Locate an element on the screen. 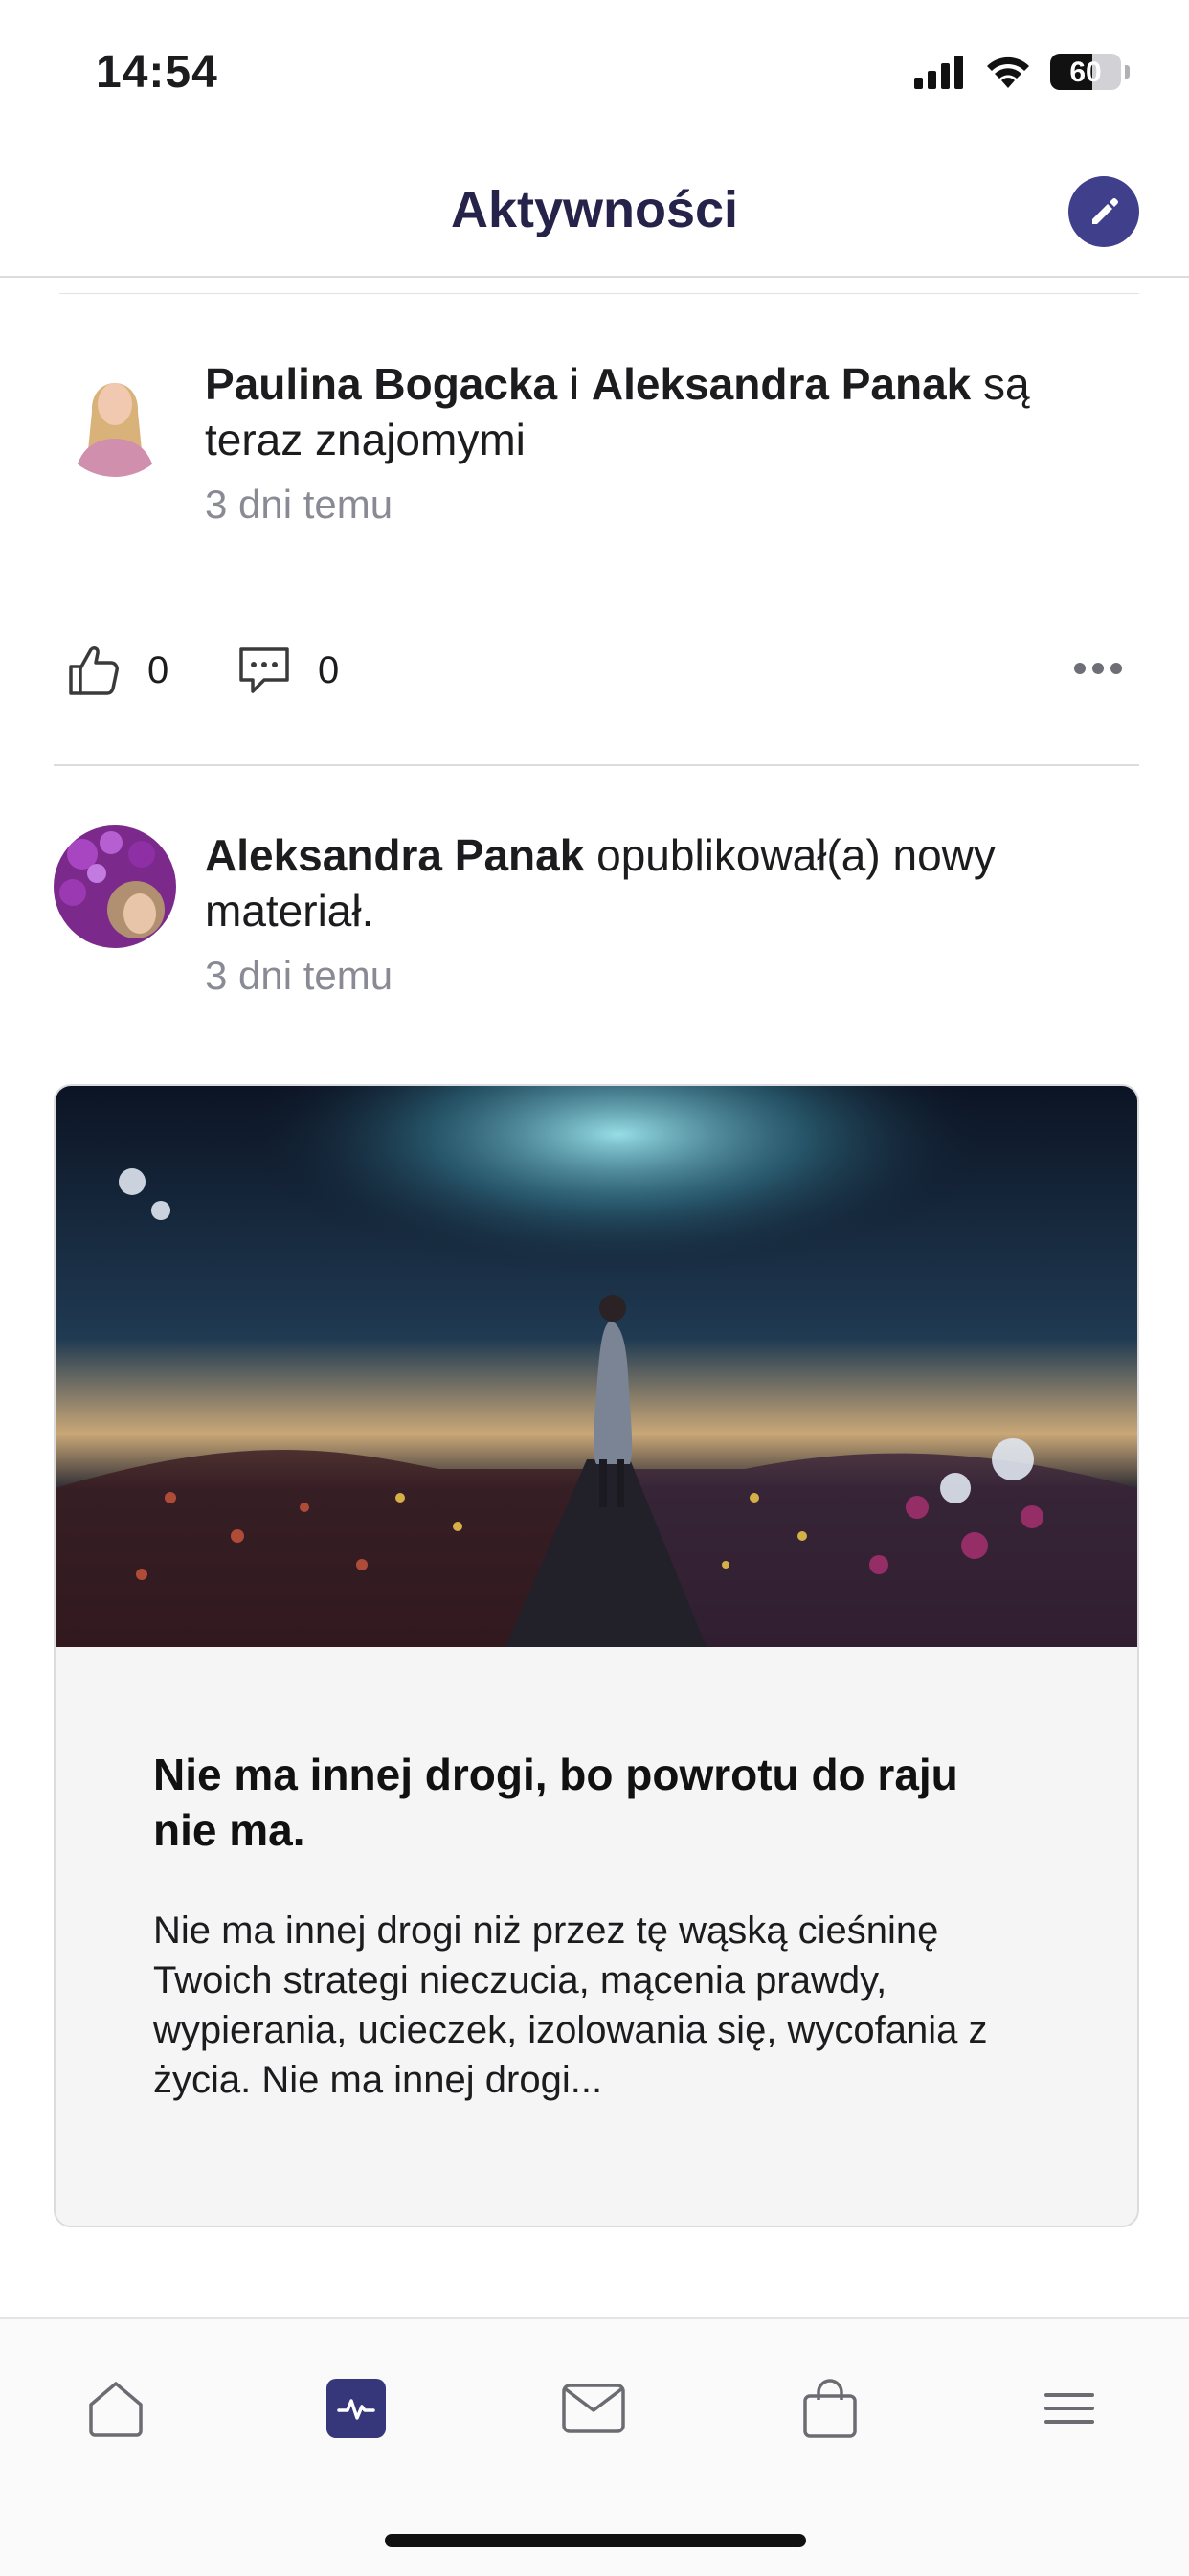 The height and width of the screenshot is (2576, 1189). home-icon is located at coordinates (116, 2409).